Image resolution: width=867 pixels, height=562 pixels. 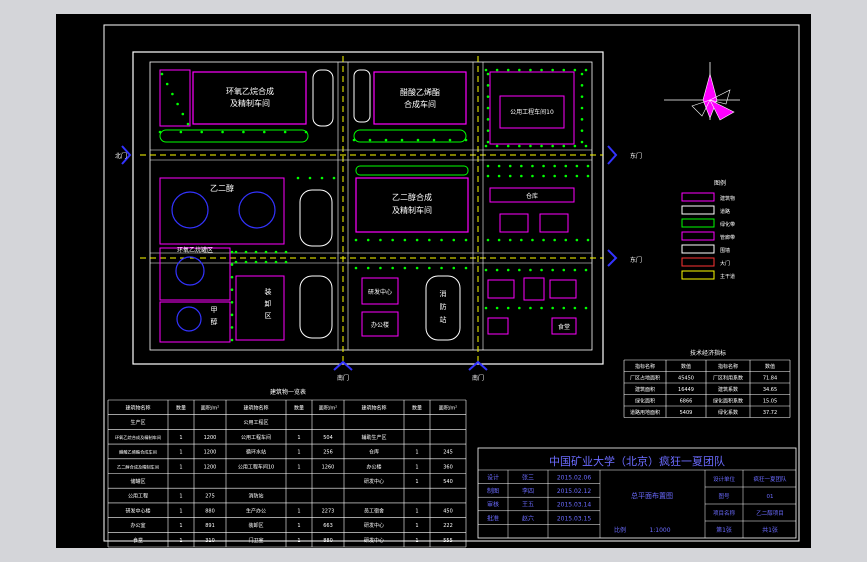 What do you see at coordinates (448, 511) in the screenshot?
I see `building-table-cell: 450` at bounding box center [448, 511].